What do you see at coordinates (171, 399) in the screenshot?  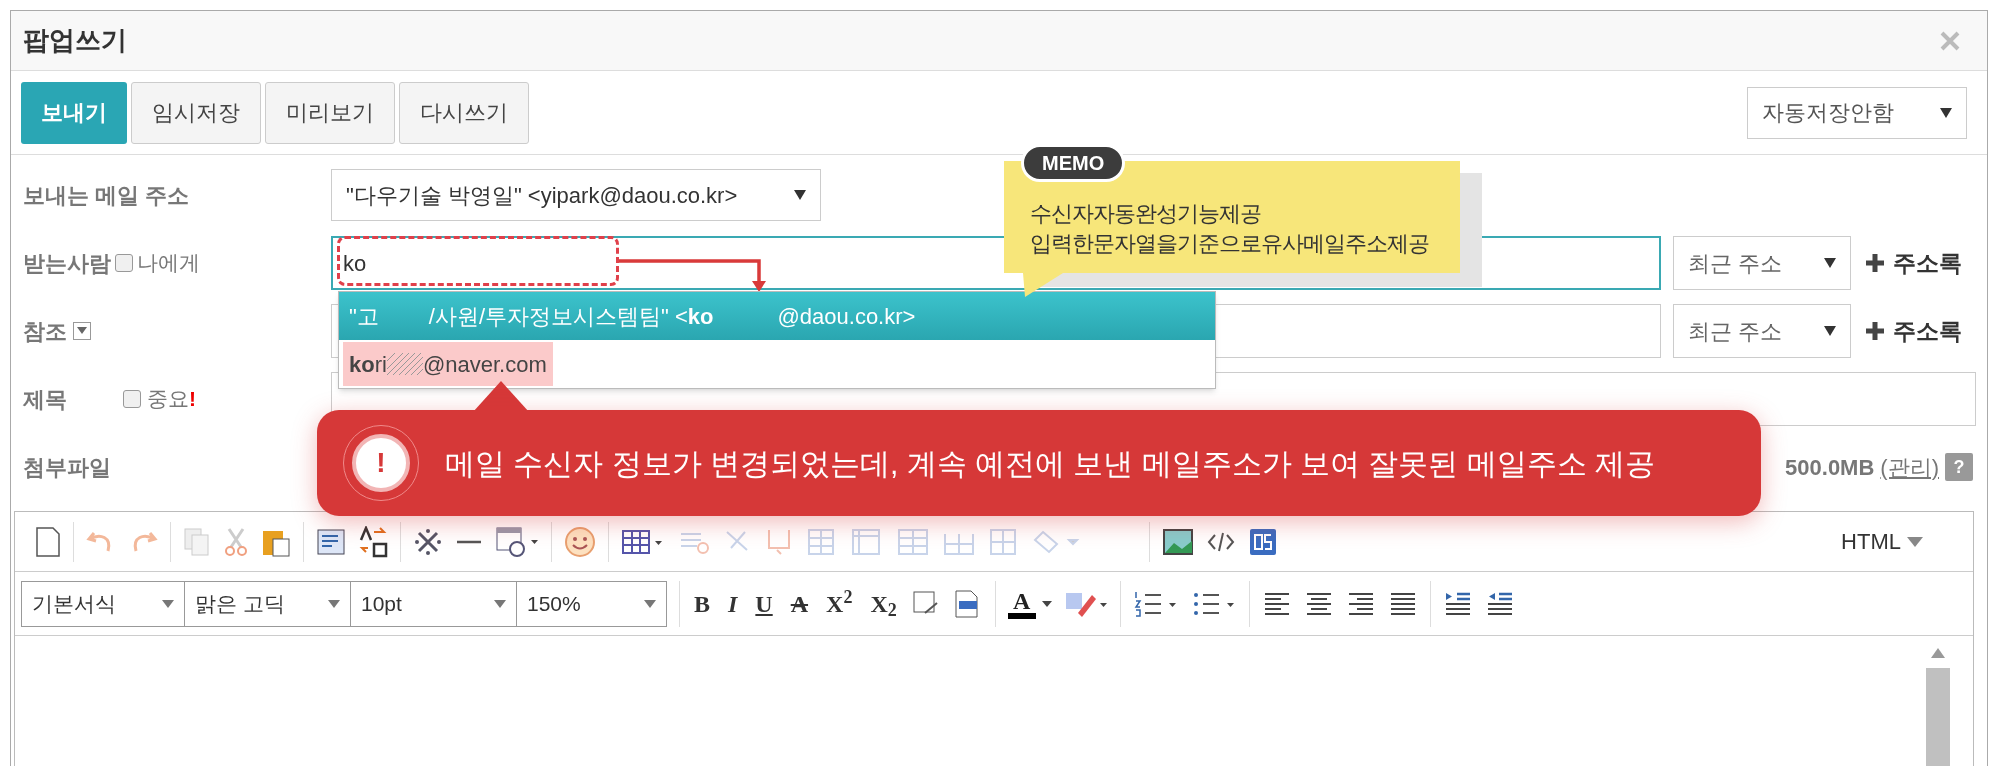 I see `checkbox-label: 중요!` at bounding box center [171, 399].